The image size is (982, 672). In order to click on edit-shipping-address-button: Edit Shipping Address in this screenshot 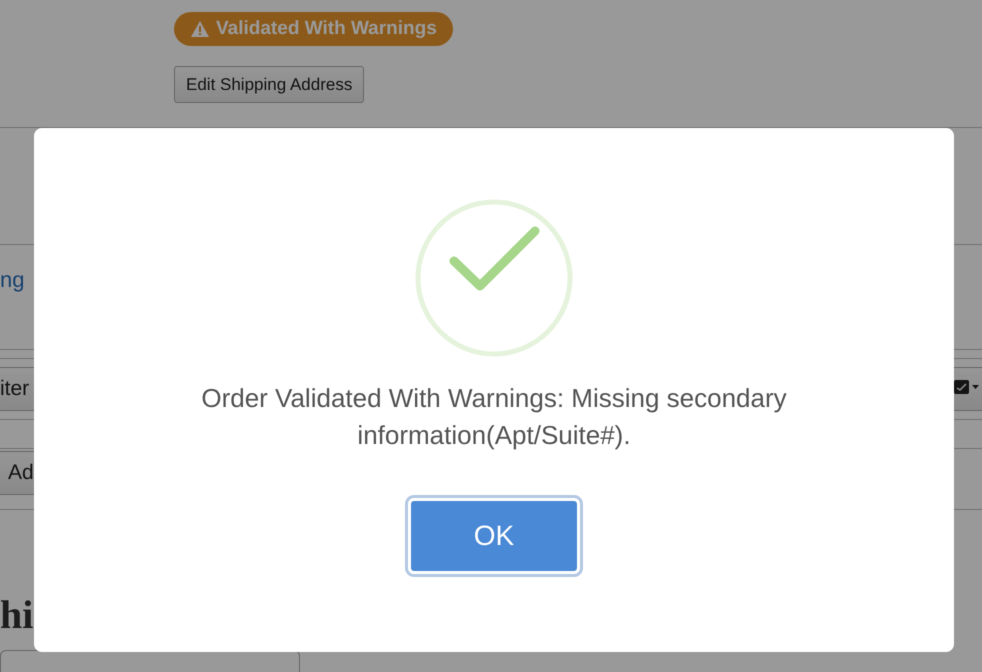, I will do `click(269, 84)`.